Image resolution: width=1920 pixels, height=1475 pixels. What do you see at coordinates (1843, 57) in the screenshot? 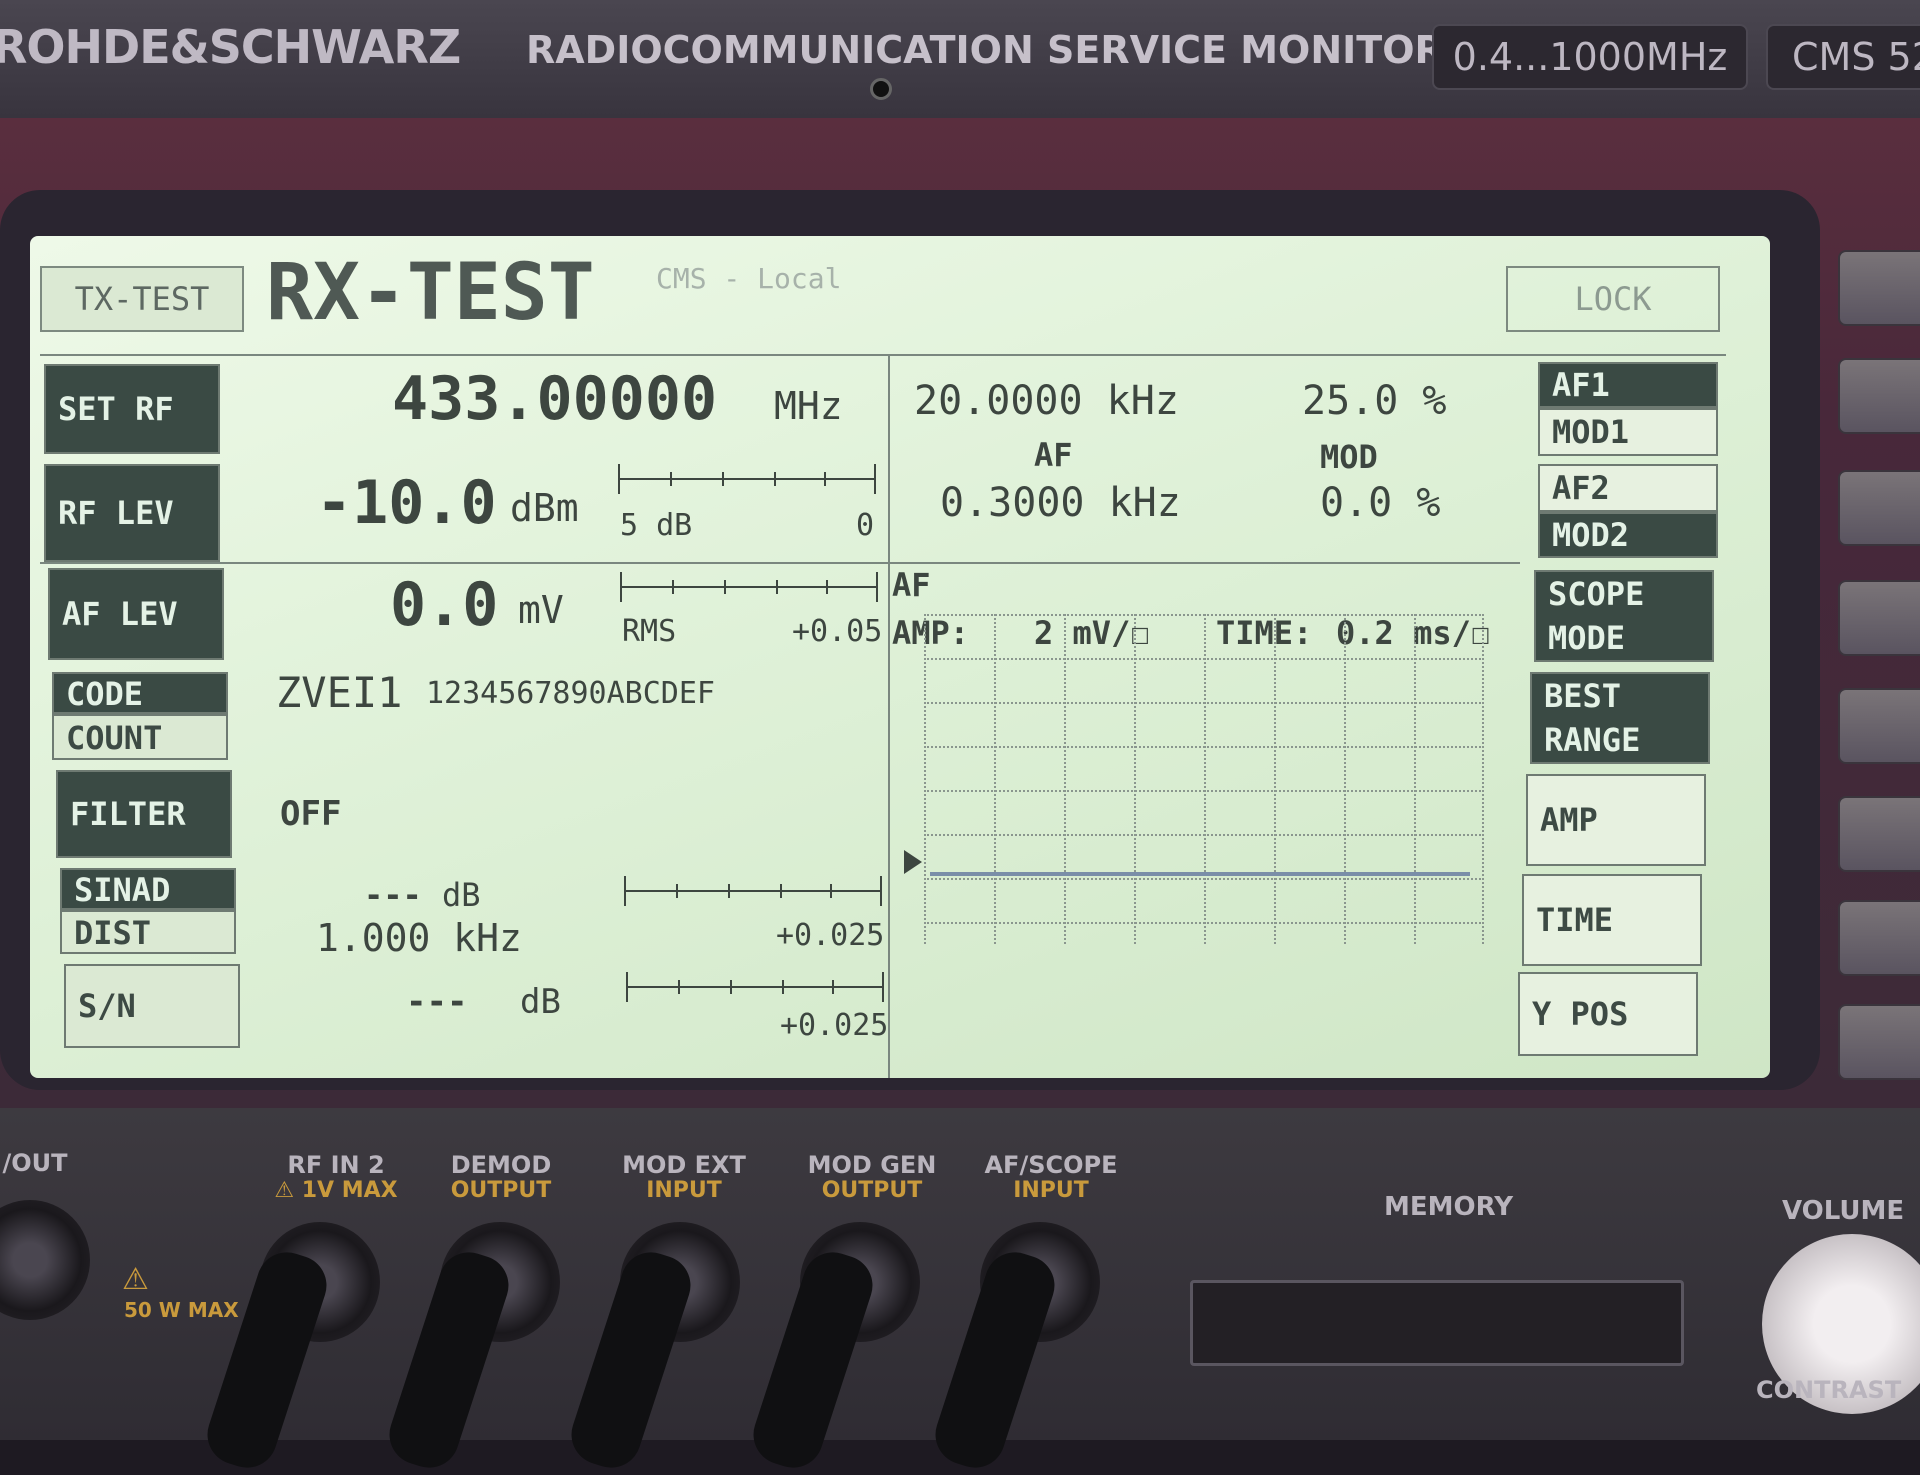
I see `model-plate: CMS 52` at bounding box center [1843, 57].